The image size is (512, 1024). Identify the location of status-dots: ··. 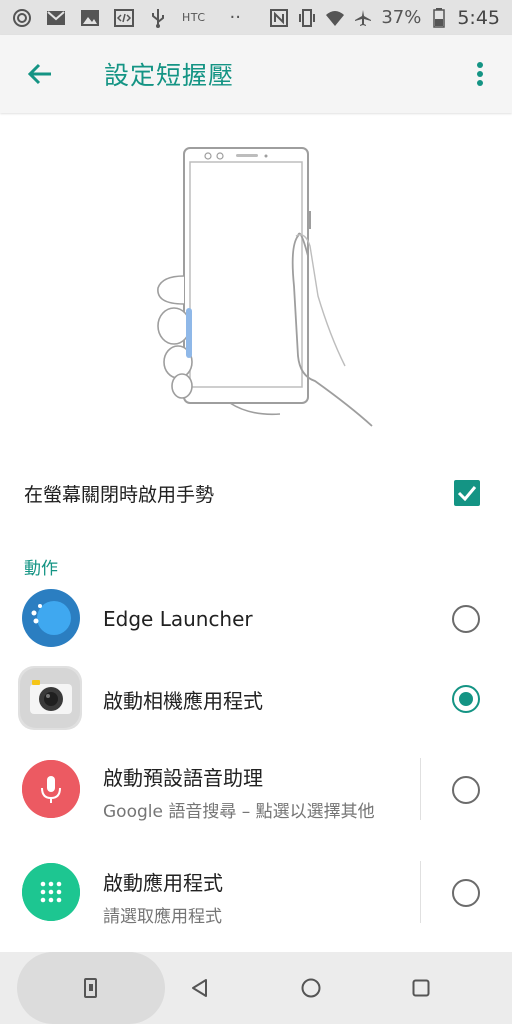
(235, 17).